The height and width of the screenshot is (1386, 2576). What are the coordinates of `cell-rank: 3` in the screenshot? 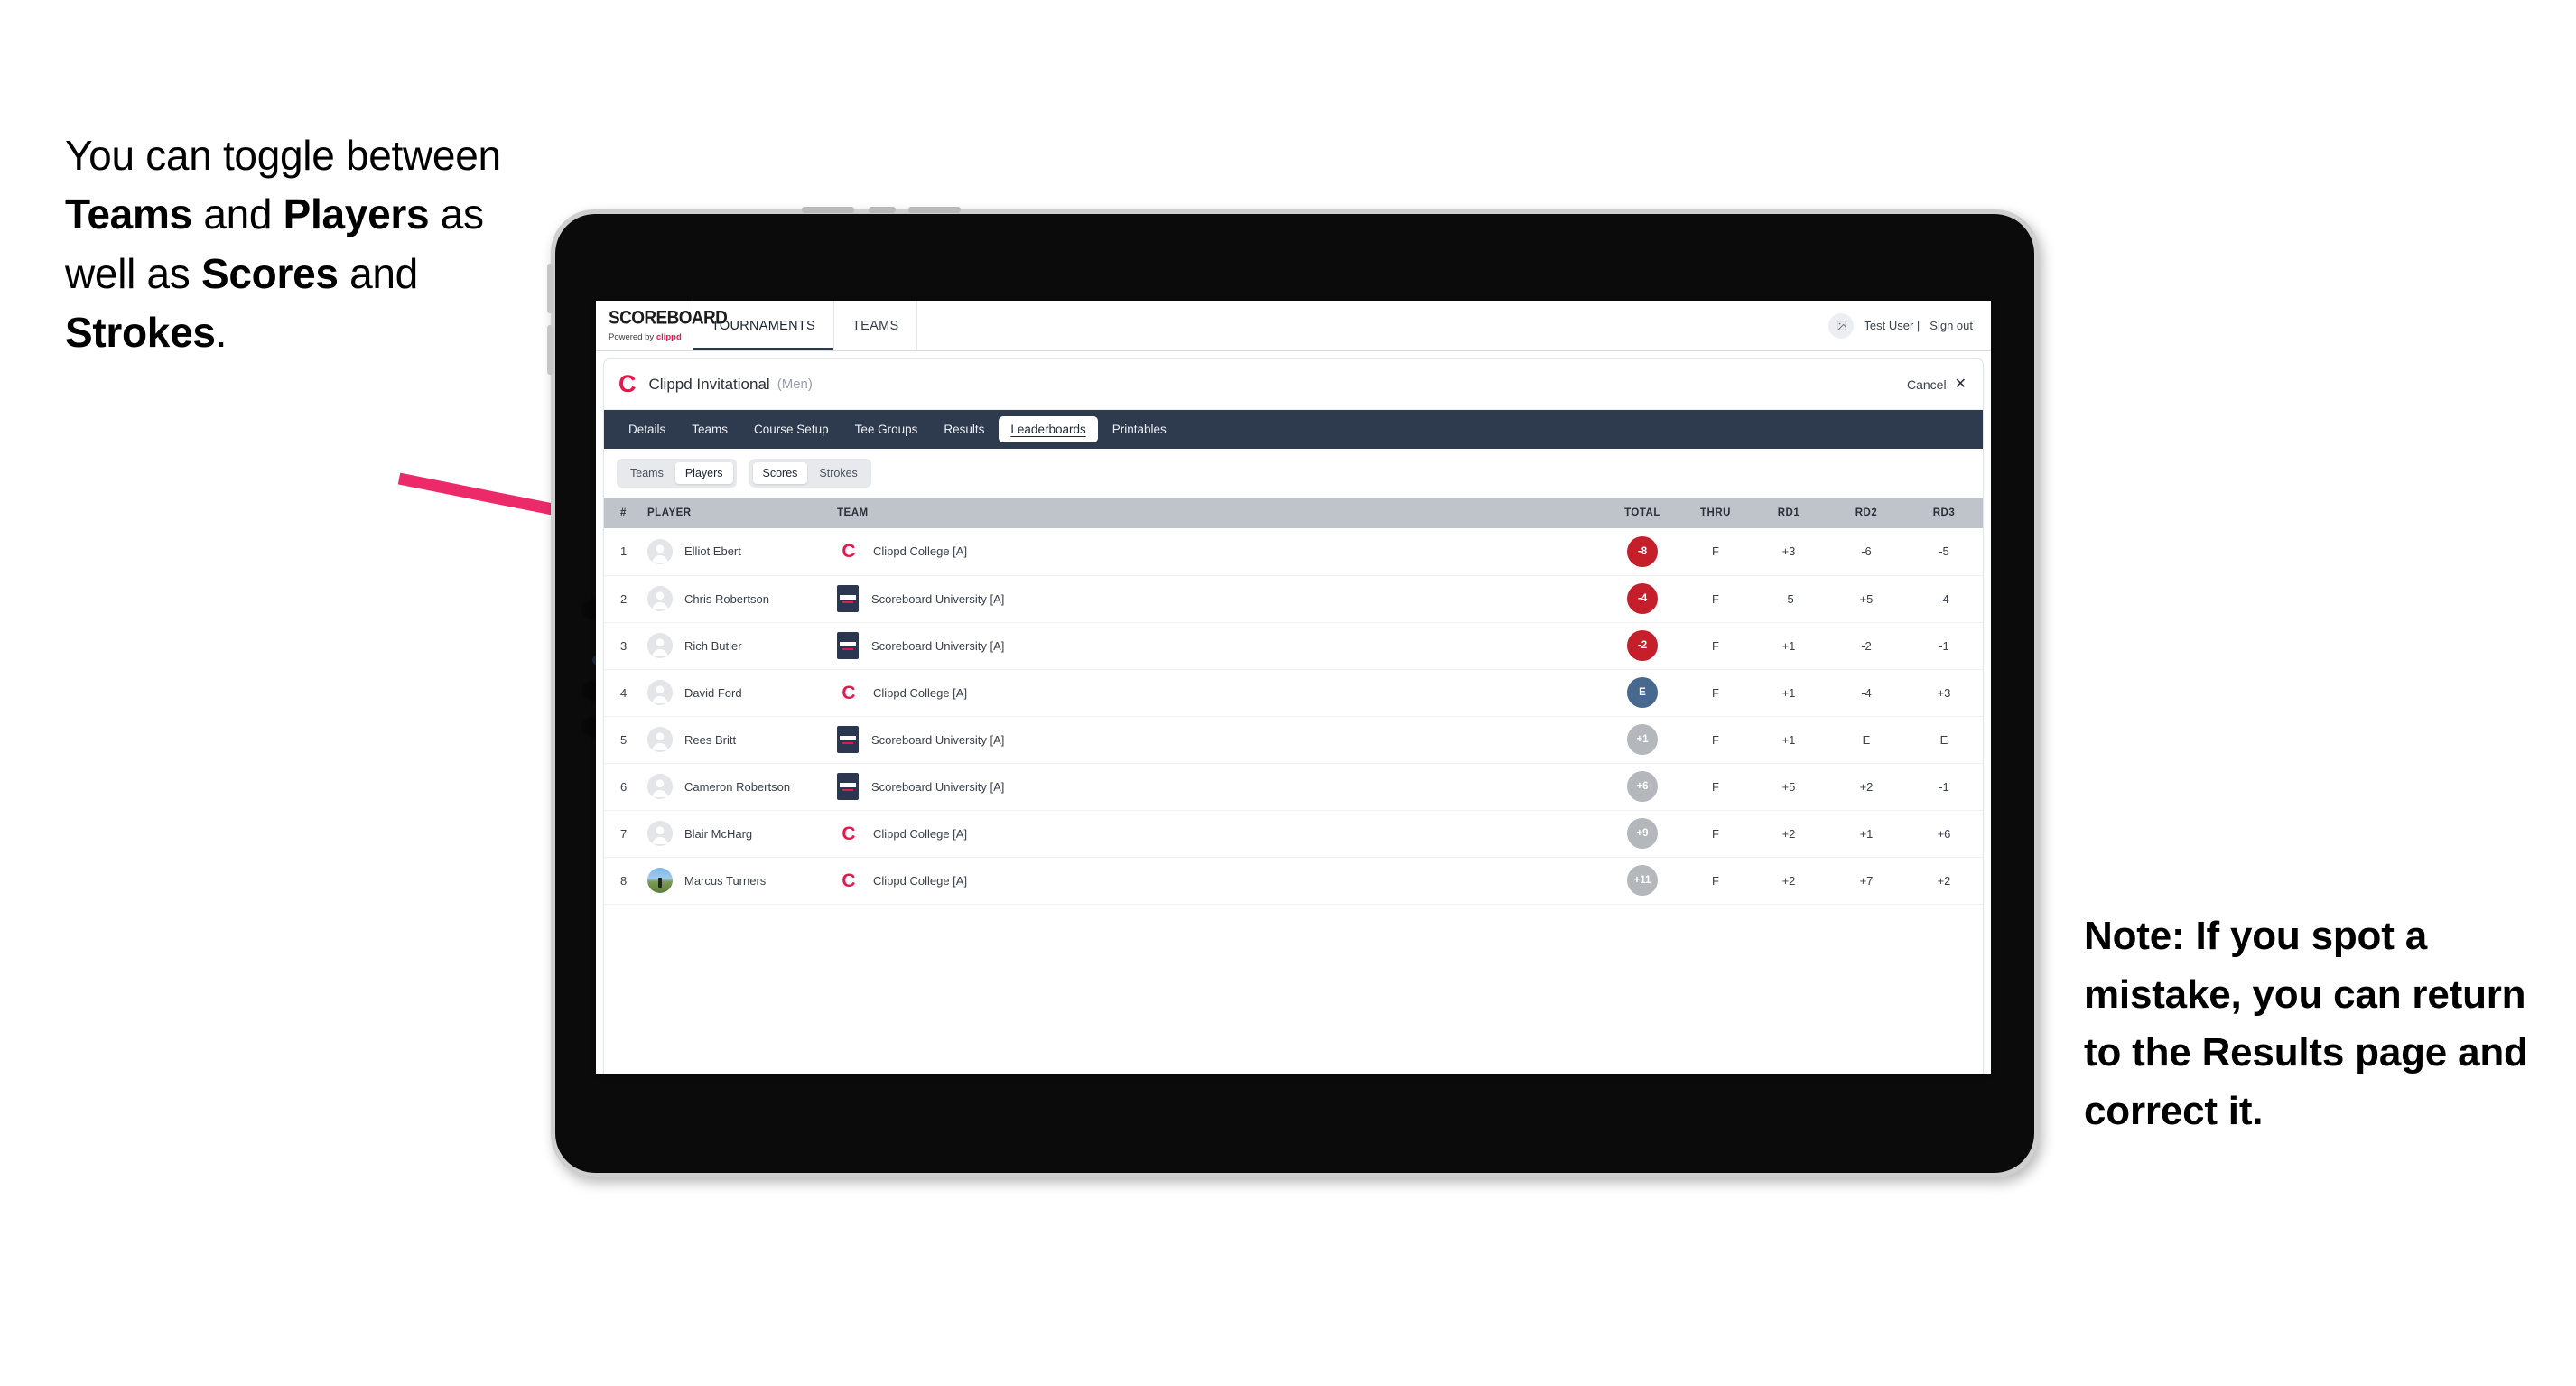 It's located at (625, 646).